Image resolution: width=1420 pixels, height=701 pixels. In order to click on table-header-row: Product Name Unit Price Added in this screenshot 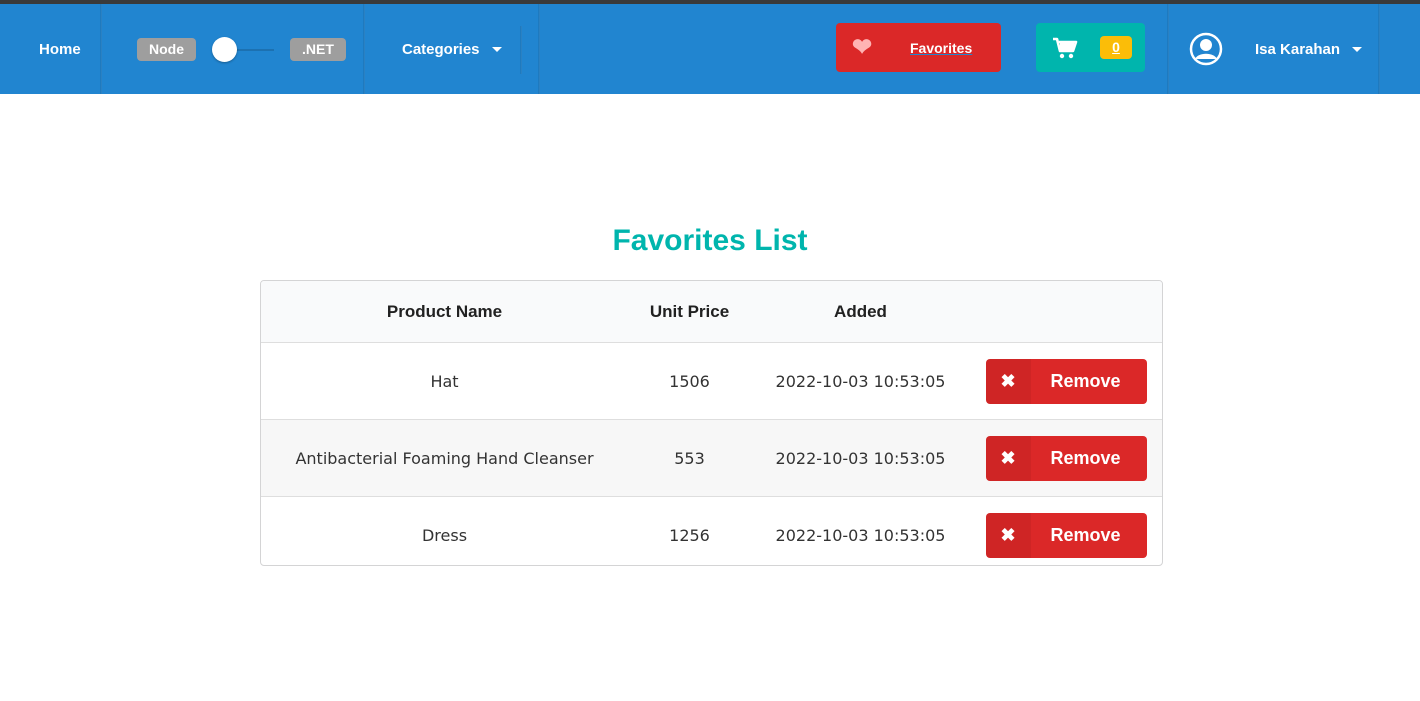, I will do `click(711, 312)`.